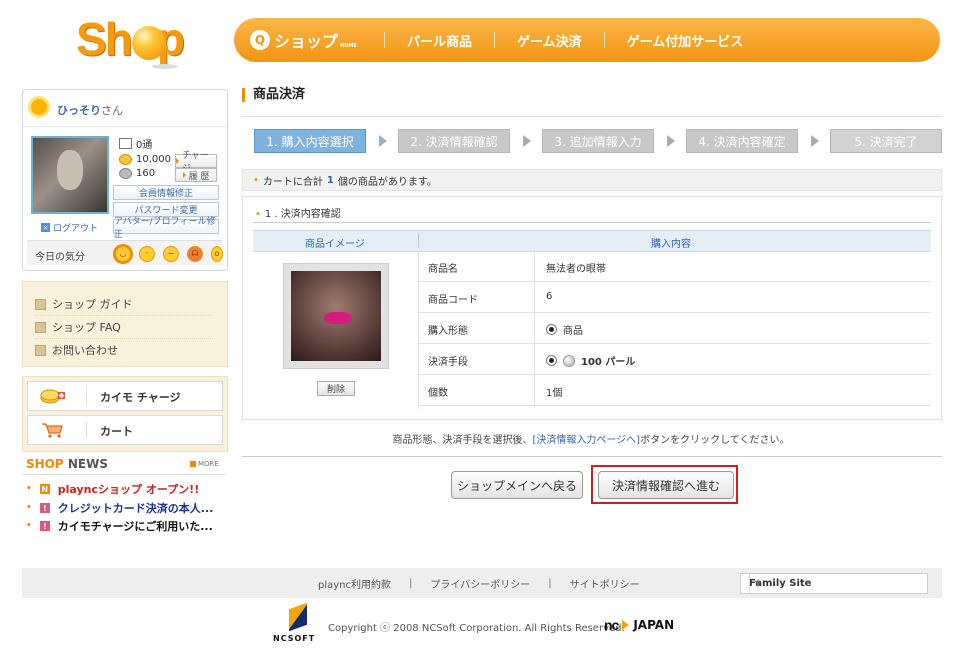  I want to click on profile-header: ひっそりさん, so click(125, 108).